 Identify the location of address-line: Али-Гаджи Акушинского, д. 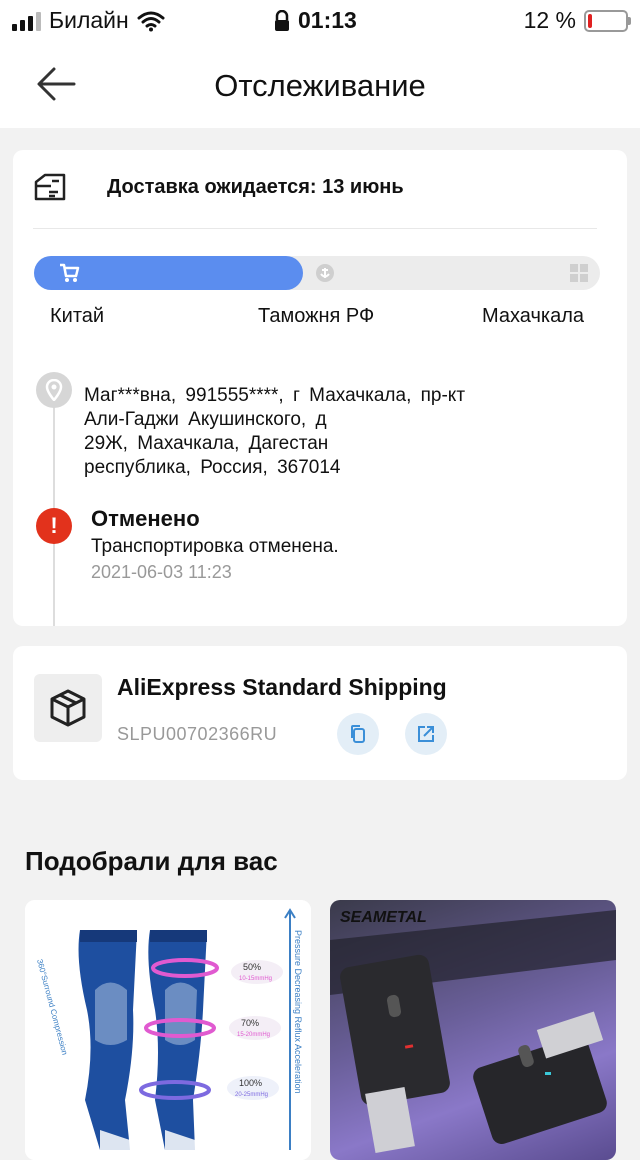
(205, 419).